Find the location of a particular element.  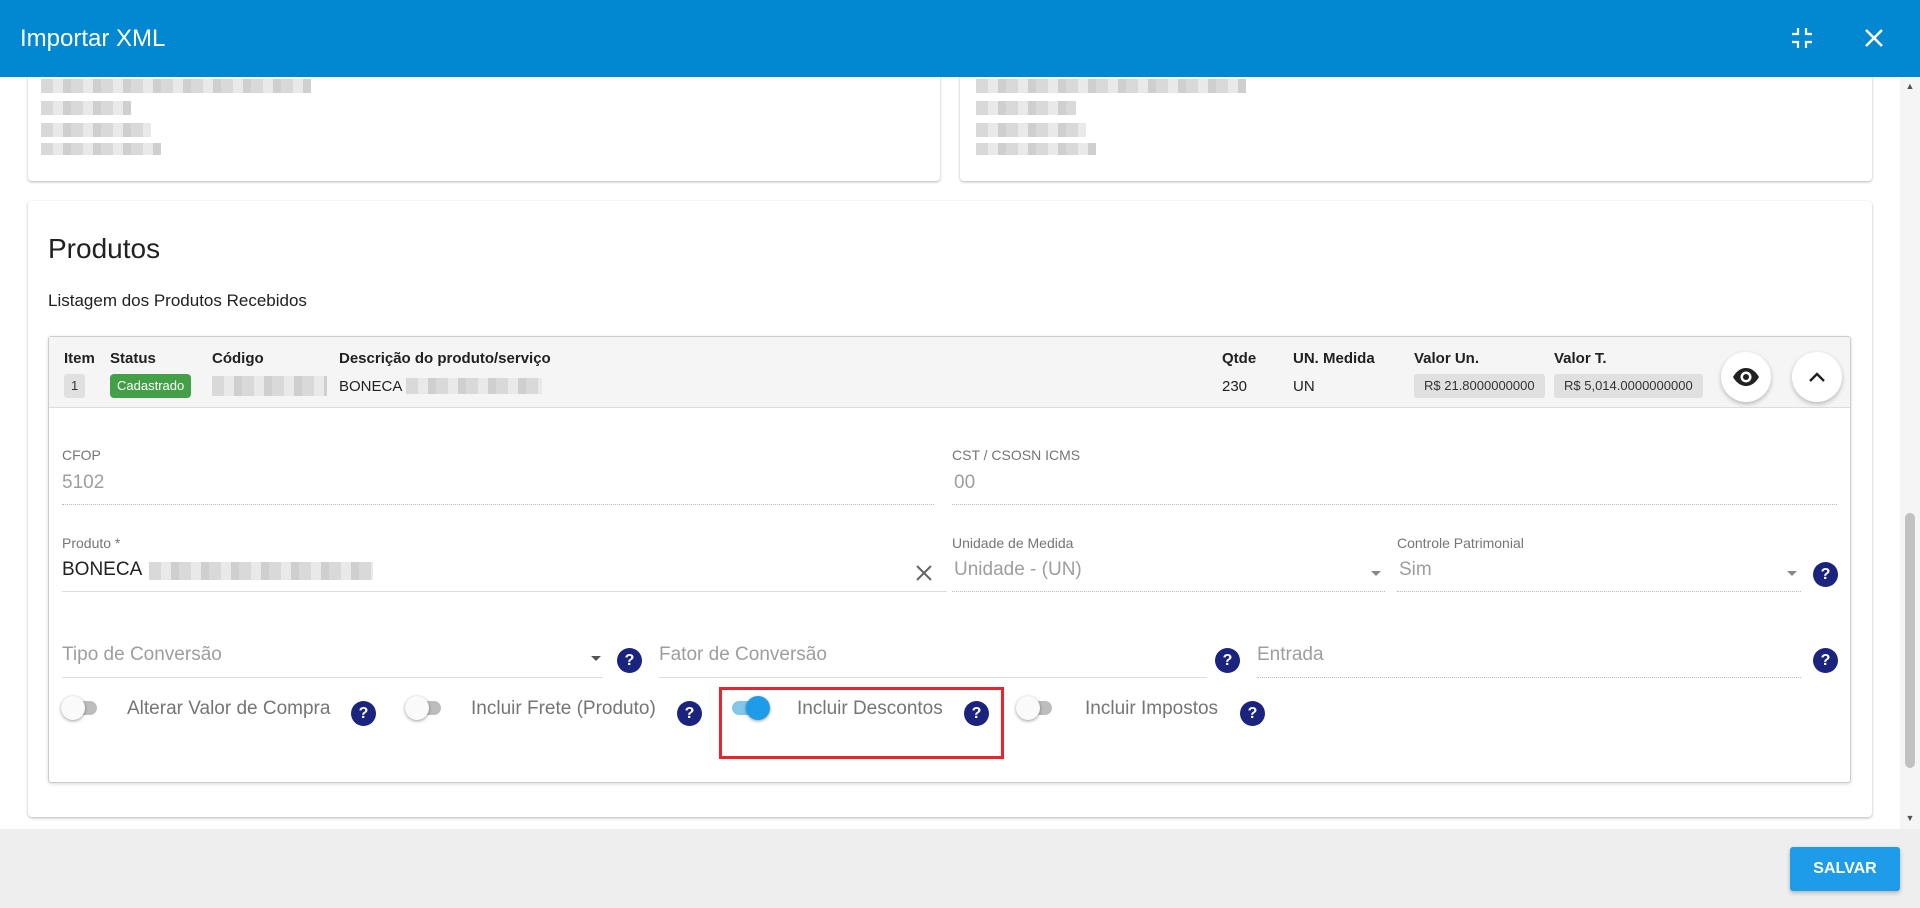

controle-underline is located at coordinates (1599, 591).